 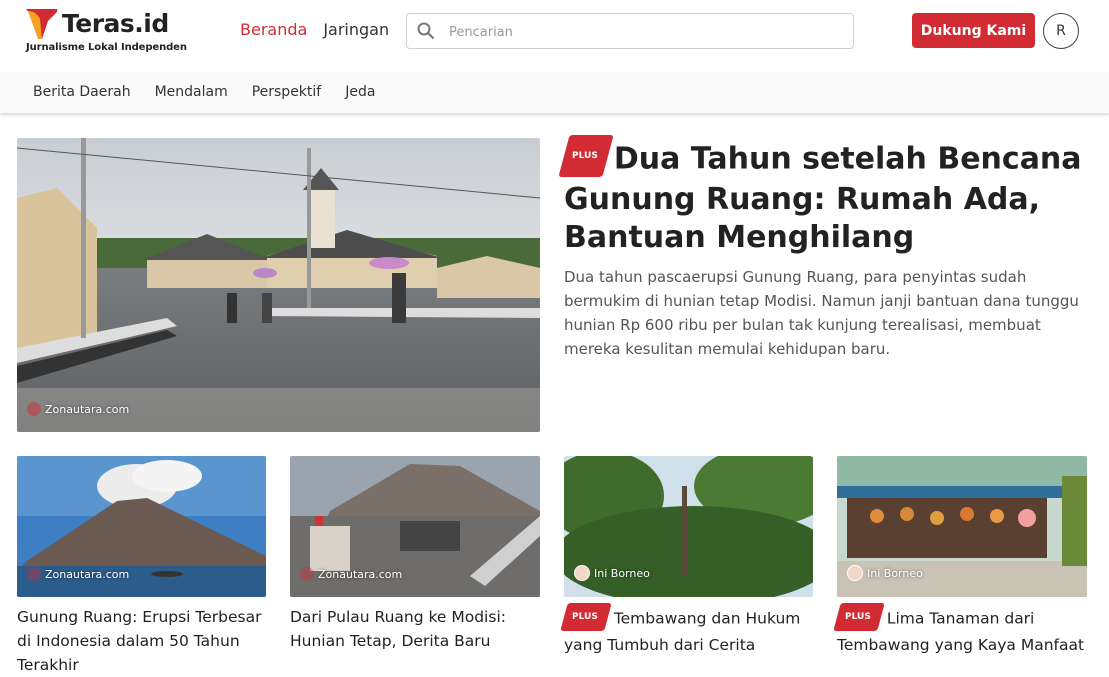 I want to click on card-image-3: Ini Borneo, so click(x=688, y=526).